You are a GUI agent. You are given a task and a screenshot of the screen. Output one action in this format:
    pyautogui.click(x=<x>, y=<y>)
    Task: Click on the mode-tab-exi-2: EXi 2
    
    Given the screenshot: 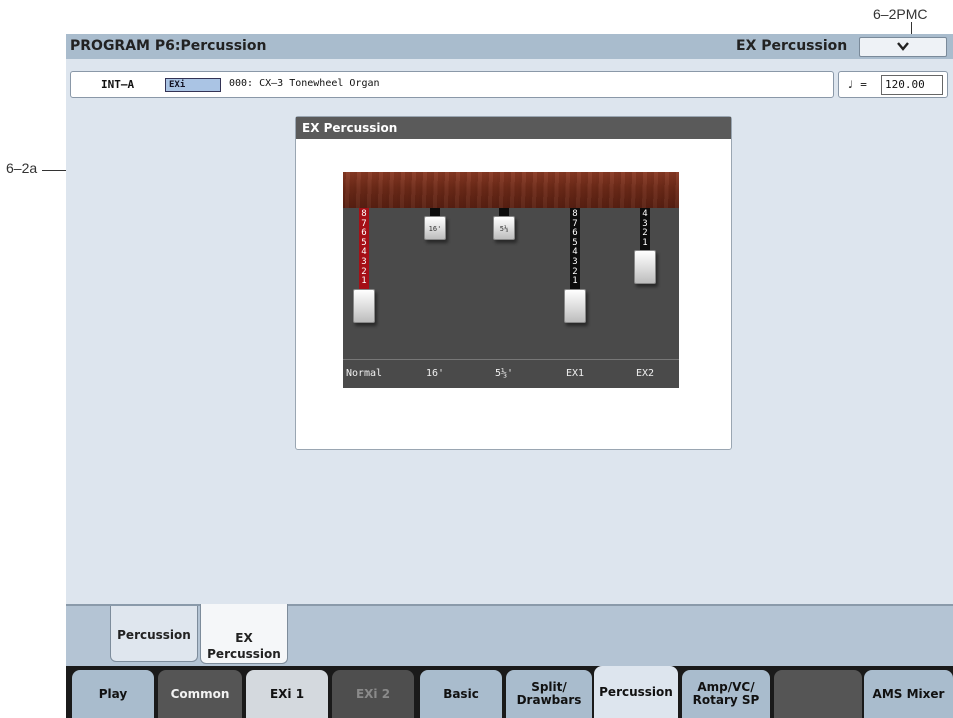 What is the action you would take?
    pyautogui.click(x=373, y=694)
    